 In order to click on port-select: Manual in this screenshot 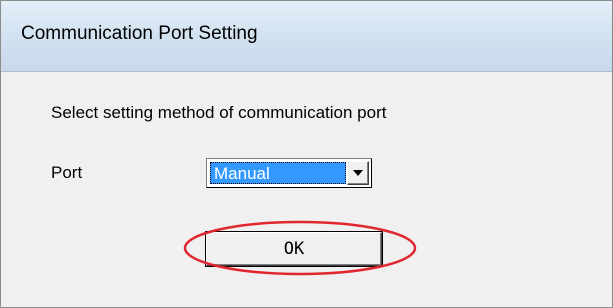, I will do `click(289, 173)`.